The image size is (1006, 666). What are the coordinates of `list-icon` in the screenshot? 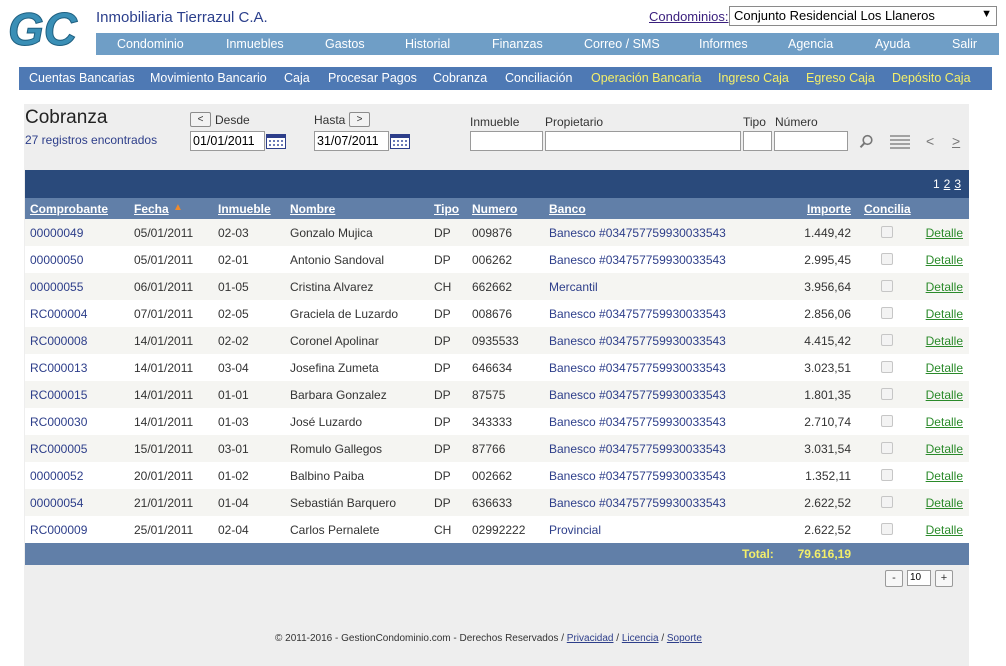 It's located at (900, 141).